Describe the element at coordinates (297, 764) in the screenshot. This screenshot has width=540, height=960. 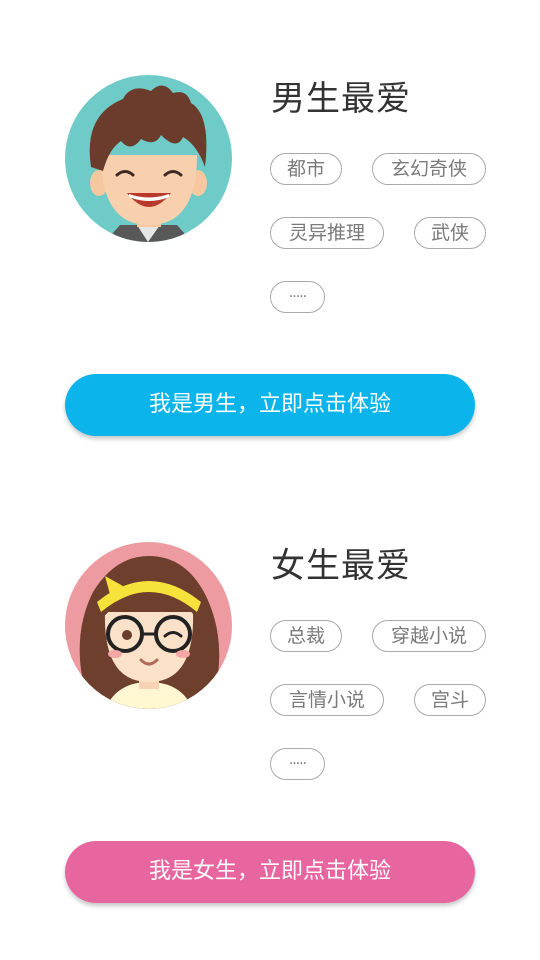
I see `girl-tag-more: ·····` at that location.